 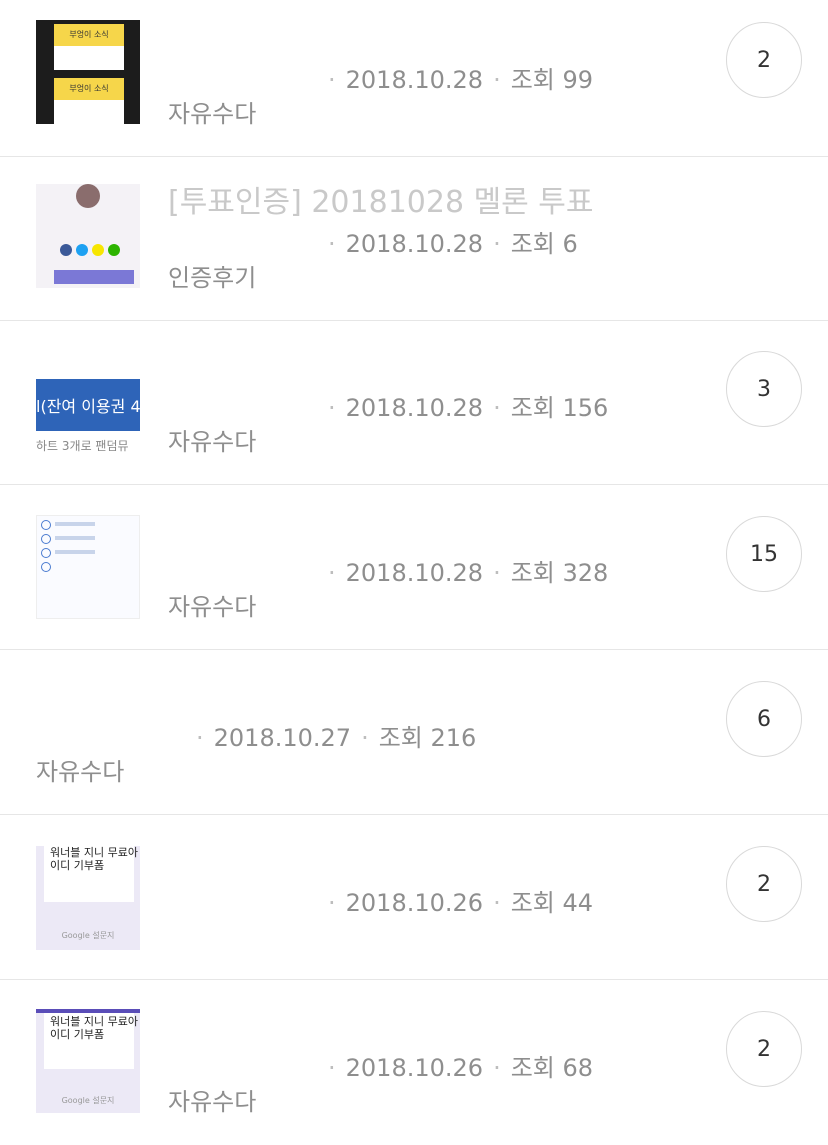 I want to click on post-row-5: · 2018.10.27 · 조회 216 자유수다 6, so click(x=414, y=733).